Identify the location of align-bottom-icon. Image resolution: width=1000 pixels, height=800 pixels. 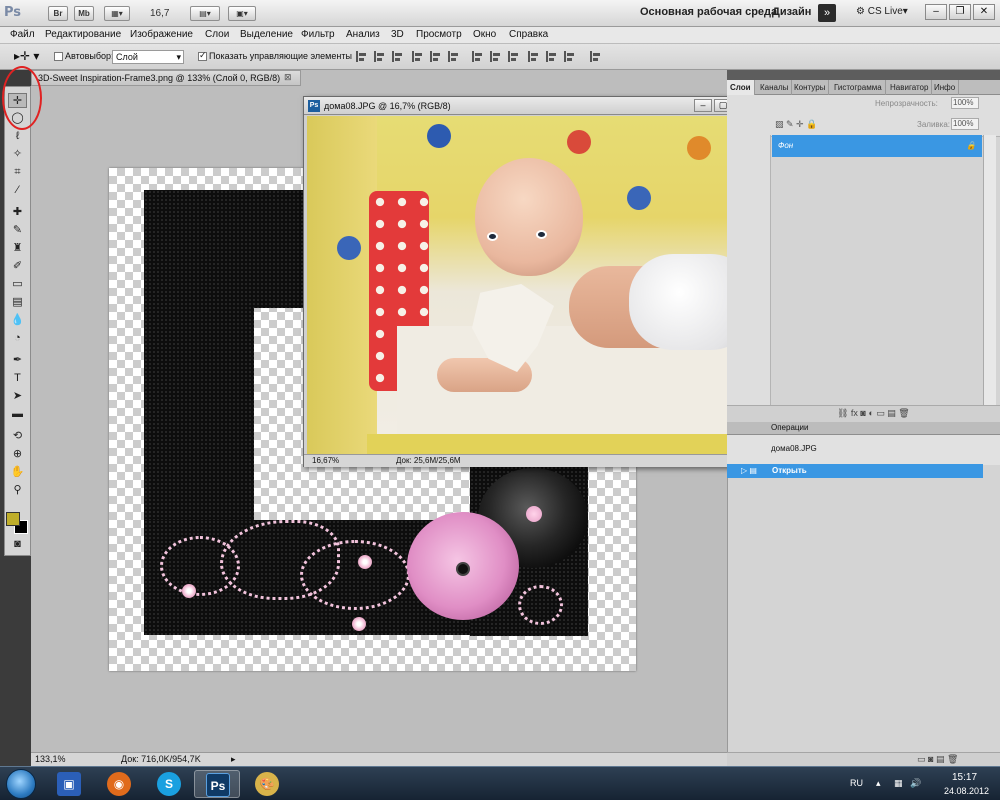
(397, 56).